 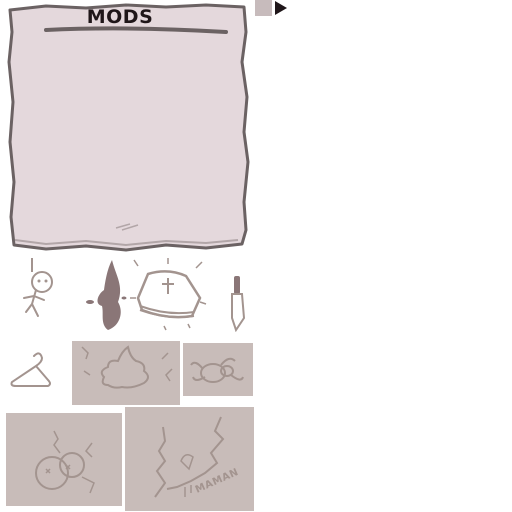 I want to click on coat-hanger-icon, so click(x=30, y=369).